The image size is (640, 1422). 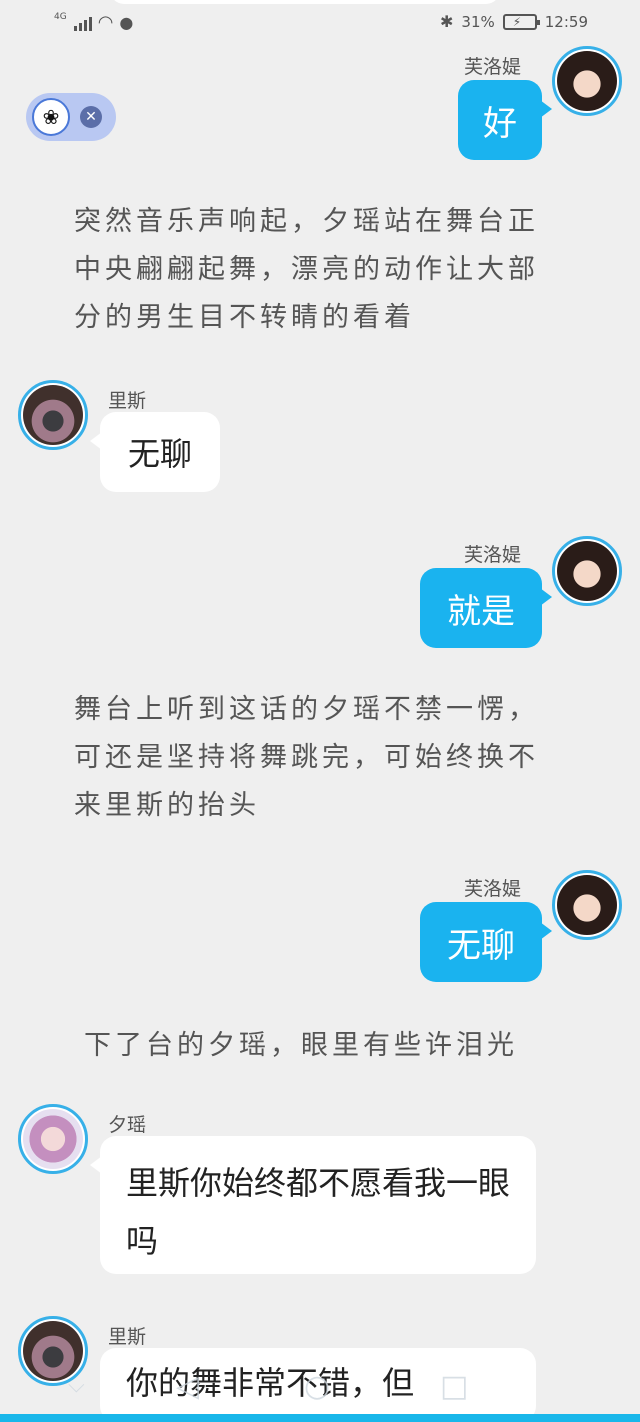 I want to click on vpn-icon: ●, so click(x=126, y=22).